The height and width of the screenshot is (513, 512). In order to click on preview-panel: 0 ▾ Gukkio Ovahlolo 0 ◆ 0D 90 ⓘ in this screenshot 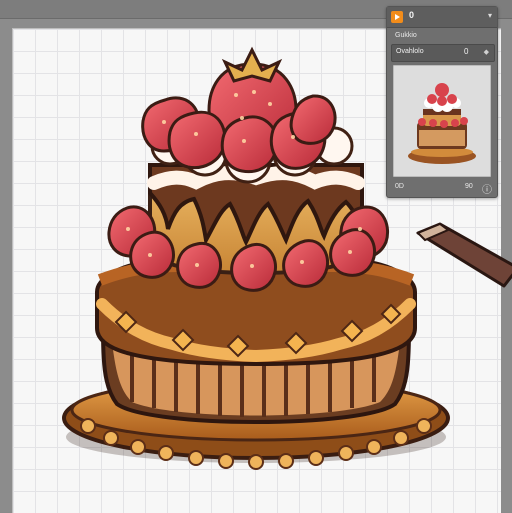, I will do `click(442, 102)`.